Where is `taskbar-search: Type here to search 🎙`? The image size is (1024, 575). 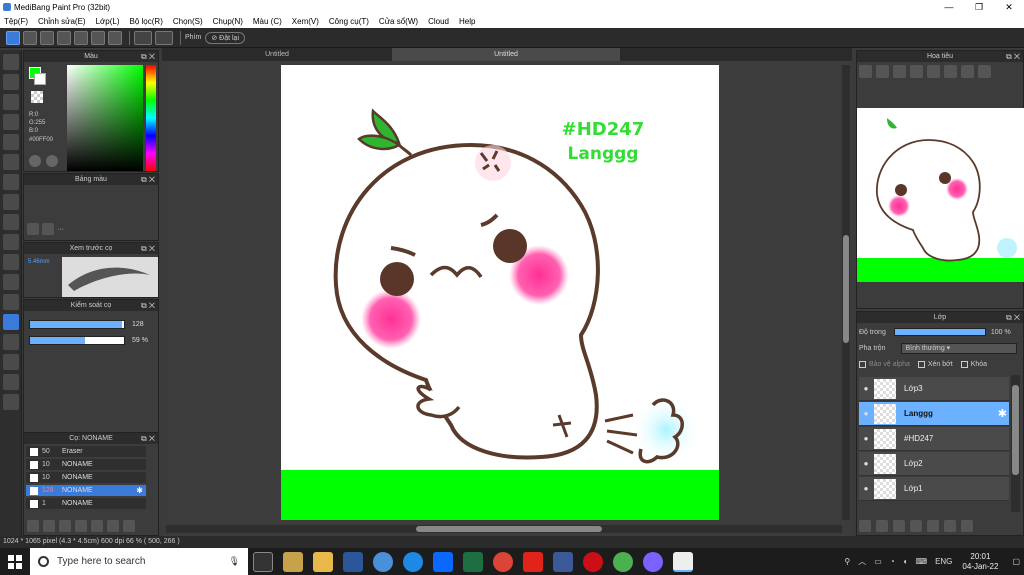
taskbar-search: Type here to search 🎙 is located at coordinates (139, 561).